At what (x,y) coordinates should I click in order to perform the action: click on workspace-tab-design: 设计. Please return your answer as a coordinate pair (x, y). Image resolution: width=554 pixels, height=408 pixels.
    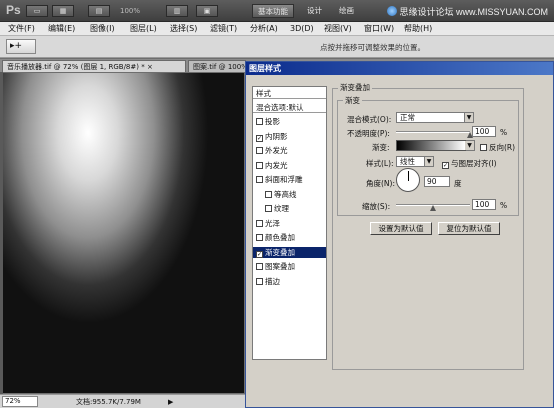
    Looking at the image, I should click on (314, 11).